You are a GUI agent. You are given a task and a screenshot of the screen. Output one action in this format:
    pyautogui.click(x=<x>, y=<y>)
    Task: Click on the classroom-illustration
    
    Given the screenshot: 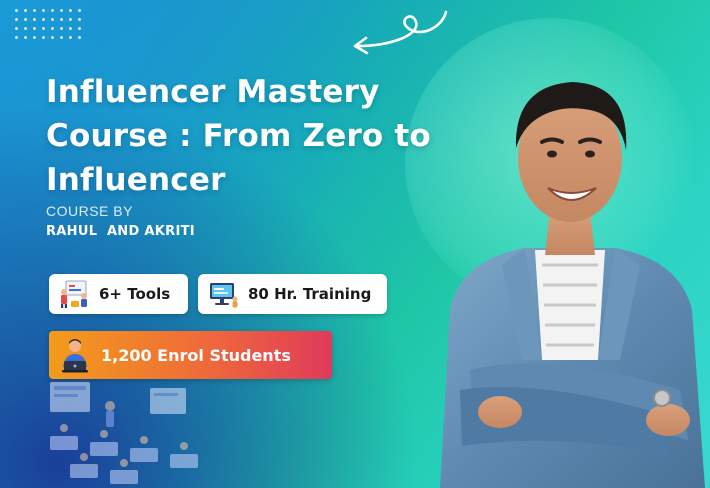 What is the action you would take?
    pyautogui.click(x=124, y=433)
    